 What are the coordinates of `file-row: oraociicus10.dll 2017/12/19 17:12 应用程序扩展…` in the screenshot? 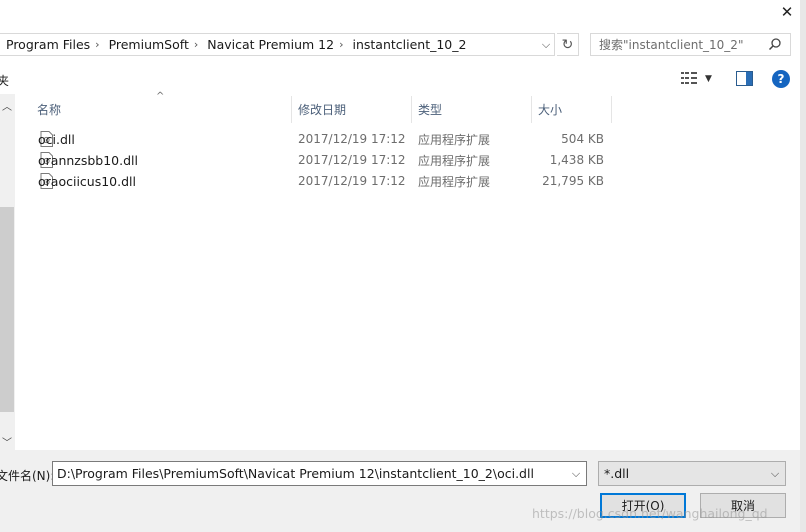 It's located at (318, 181).